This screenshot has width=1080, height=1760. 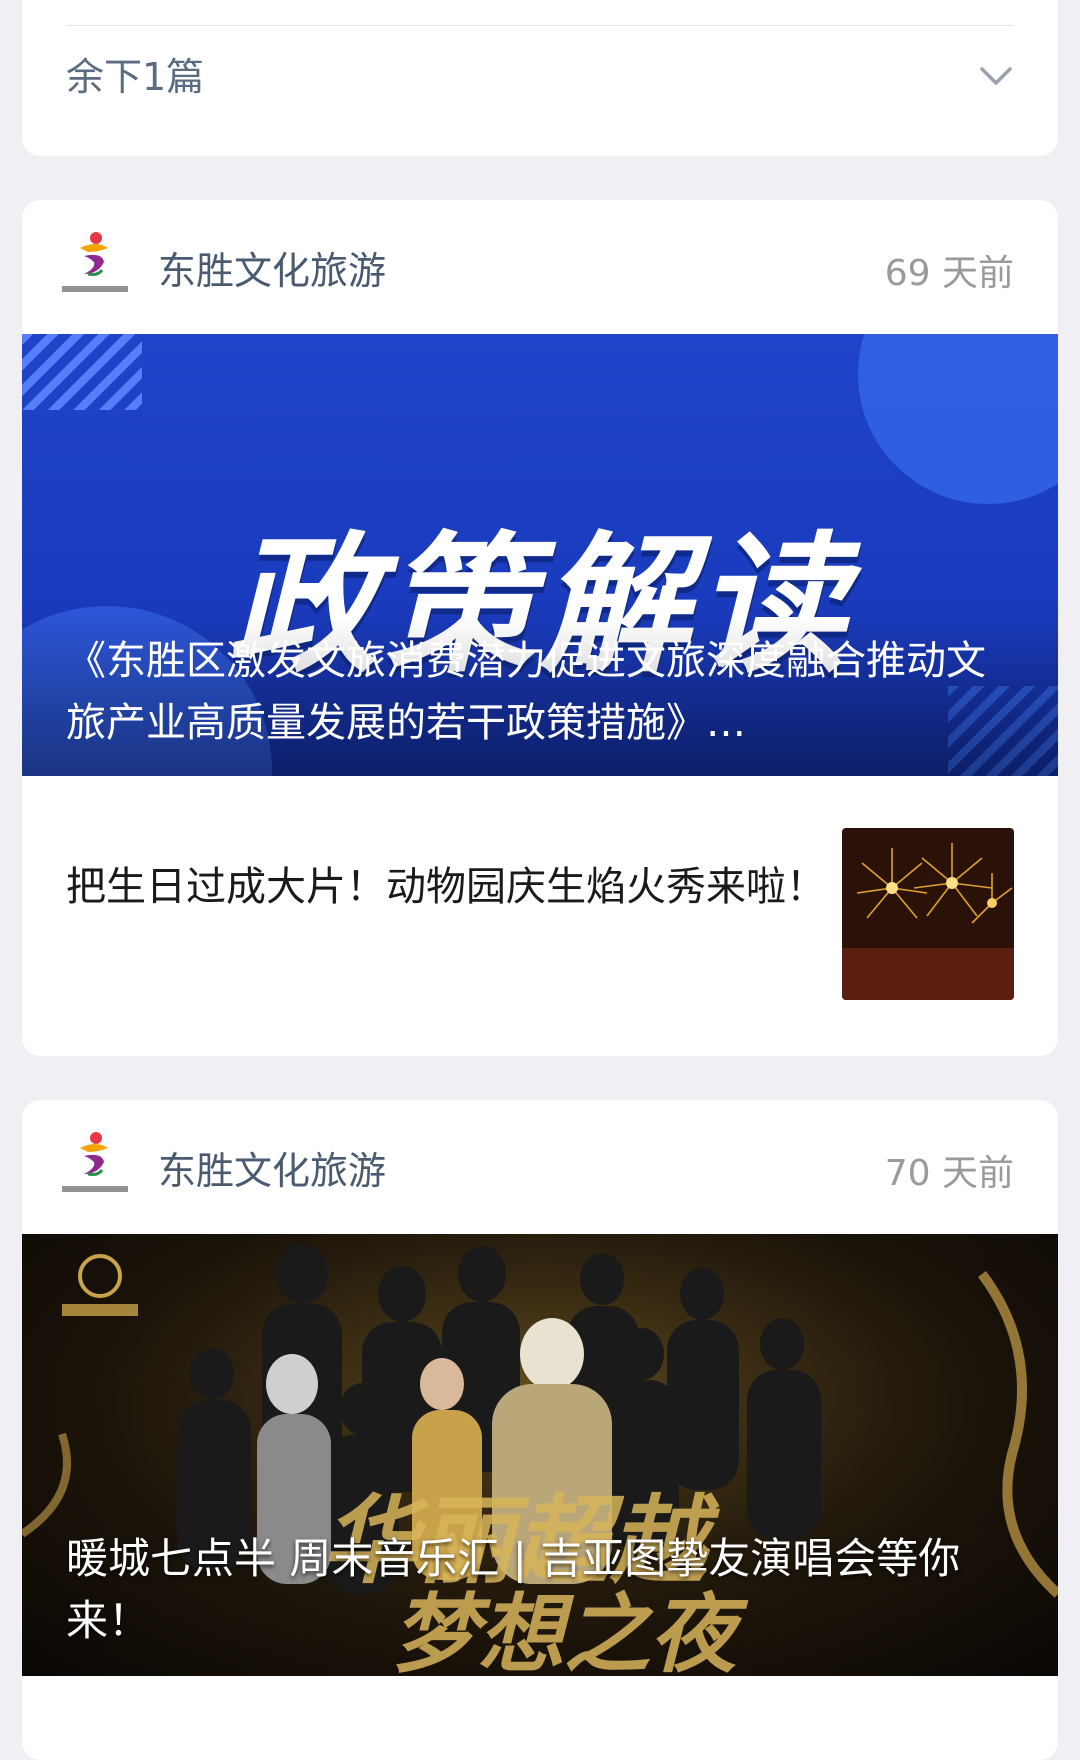 I want to click on account-header: 东胜文化旅游 69 天前, so click(x=540, y=267).